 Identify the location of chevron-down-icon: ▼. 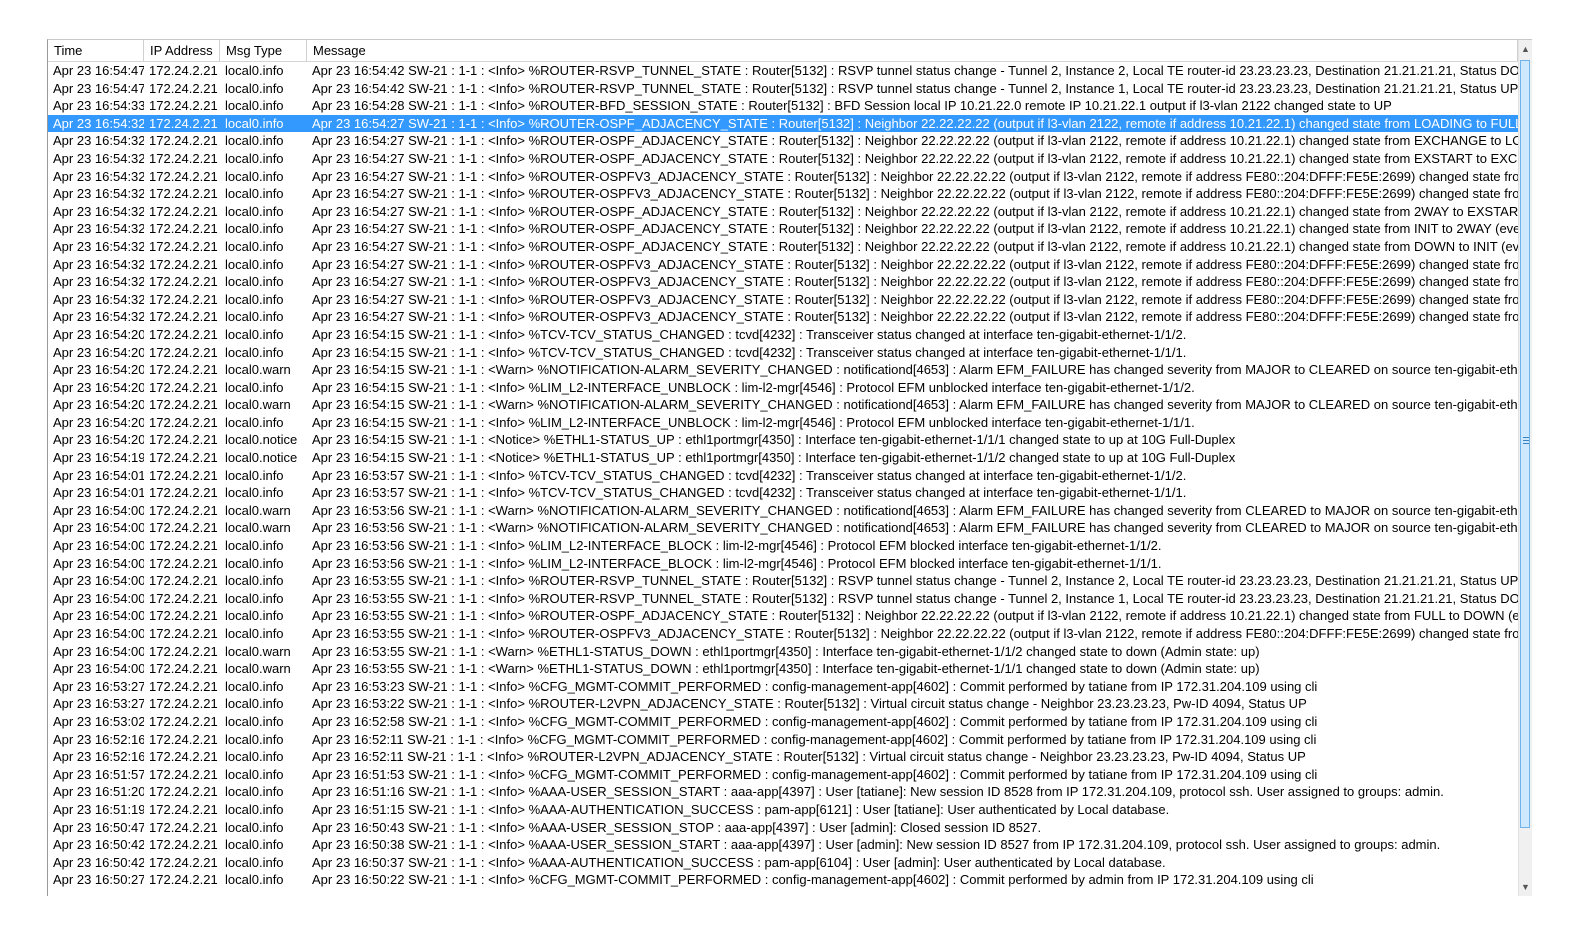
(1525, 887).